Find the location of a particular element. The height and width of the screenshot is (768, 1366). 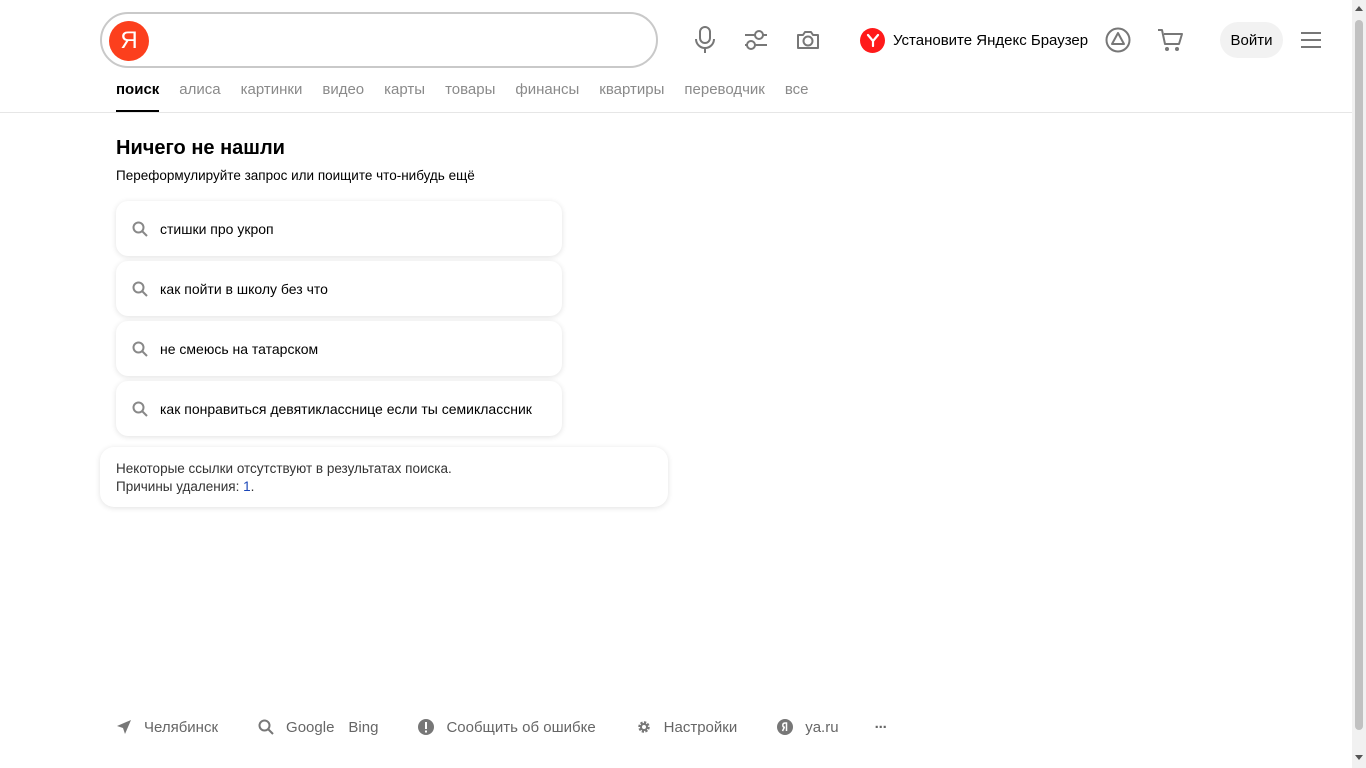

tab-images: картинки is located at coordinates (272, 96).